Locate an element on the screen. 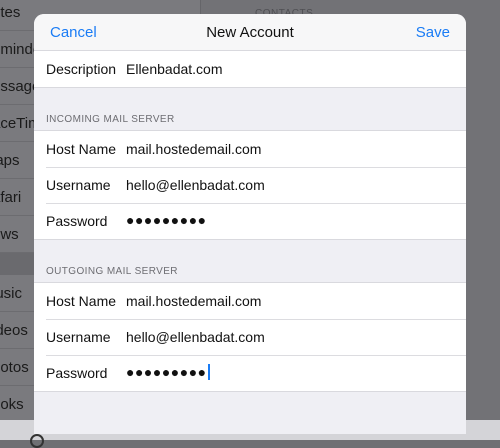 Image resolution: width=500 pixels, height=448 pixels. outgoing-password-dots: ●●●●●●●●● is located at coordinates (166, 372).